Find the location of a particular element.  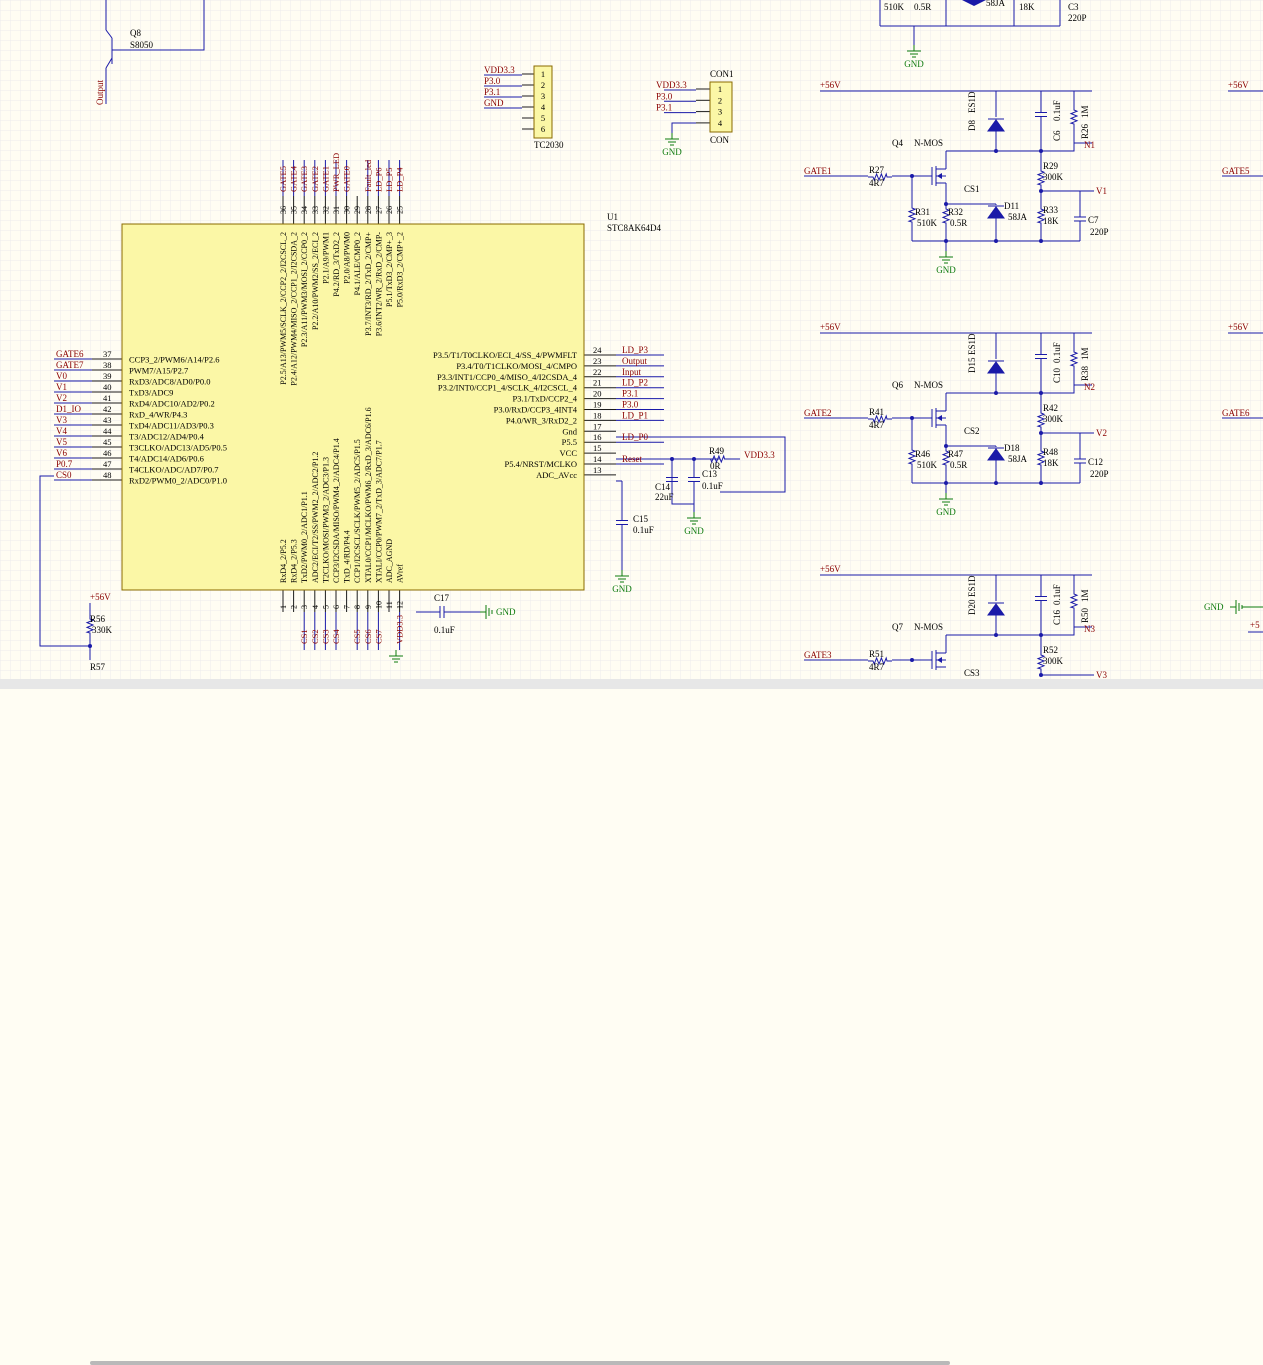

resistor-label: R38 is located at coordinates (1085, 373).